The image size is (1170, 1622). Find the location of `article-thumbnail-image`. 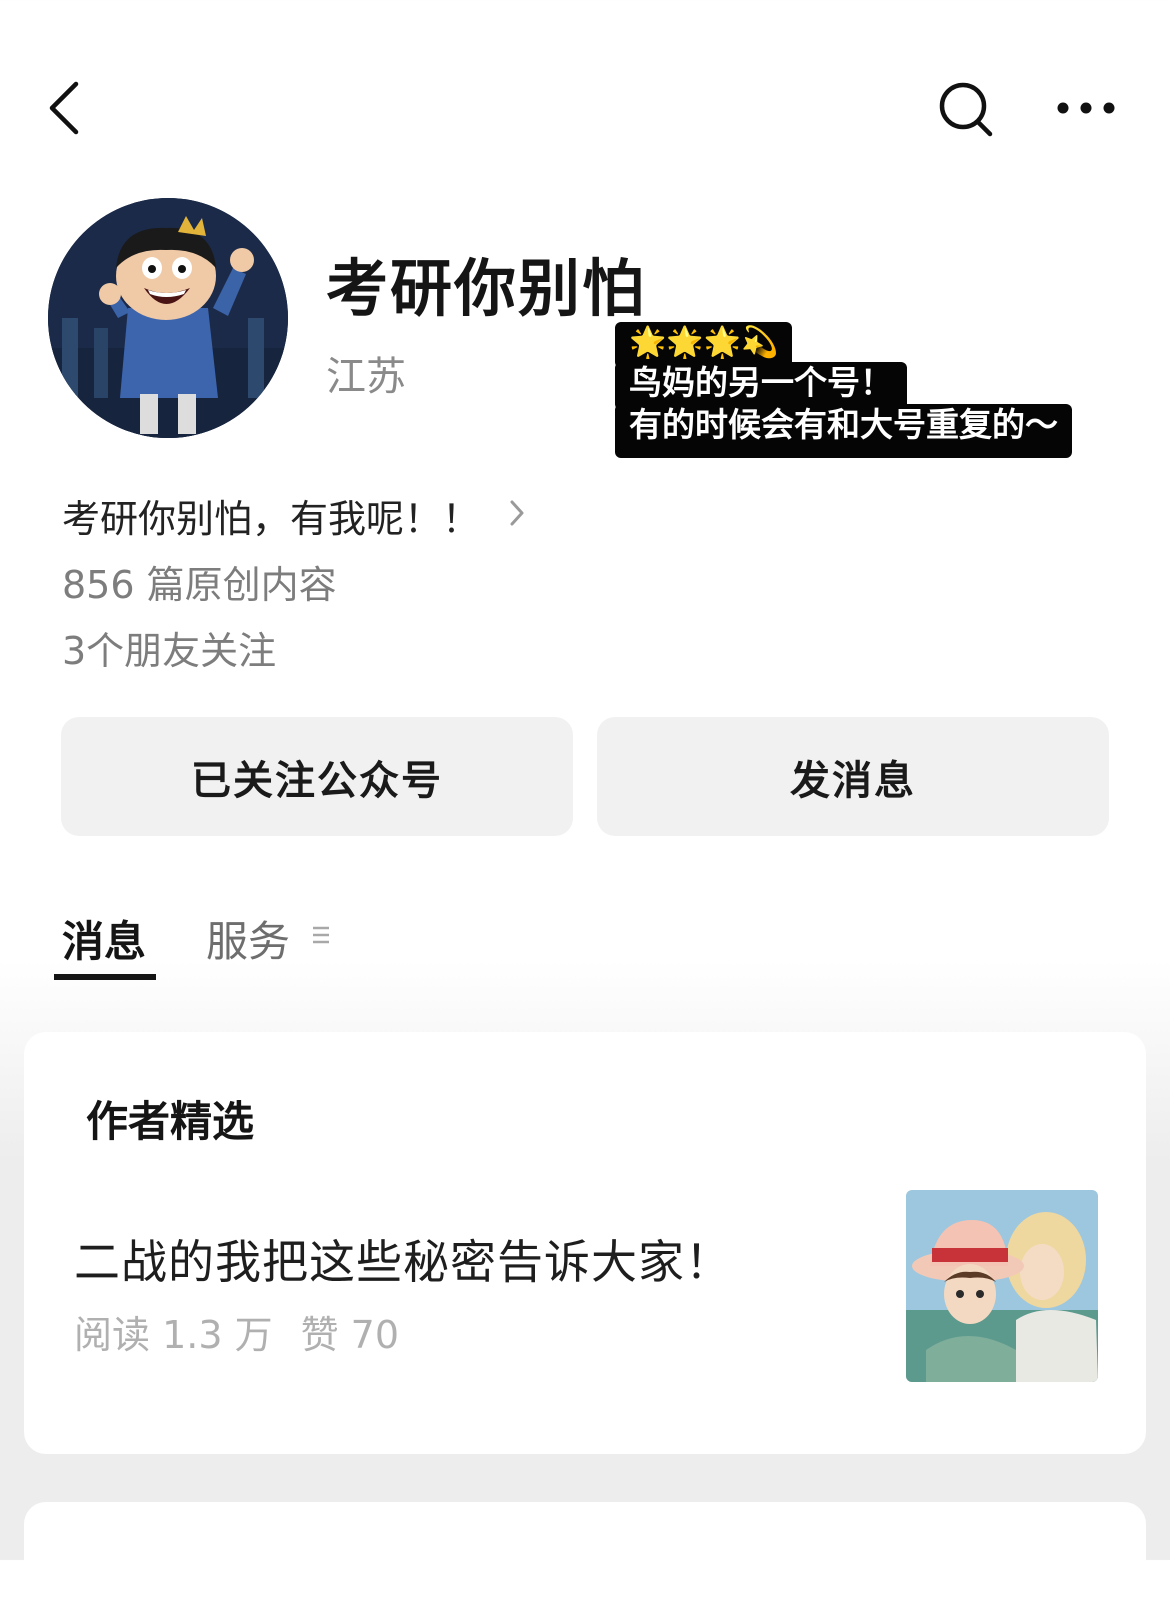

article-thumbnail-image is located at coordinates (1002, 1286).